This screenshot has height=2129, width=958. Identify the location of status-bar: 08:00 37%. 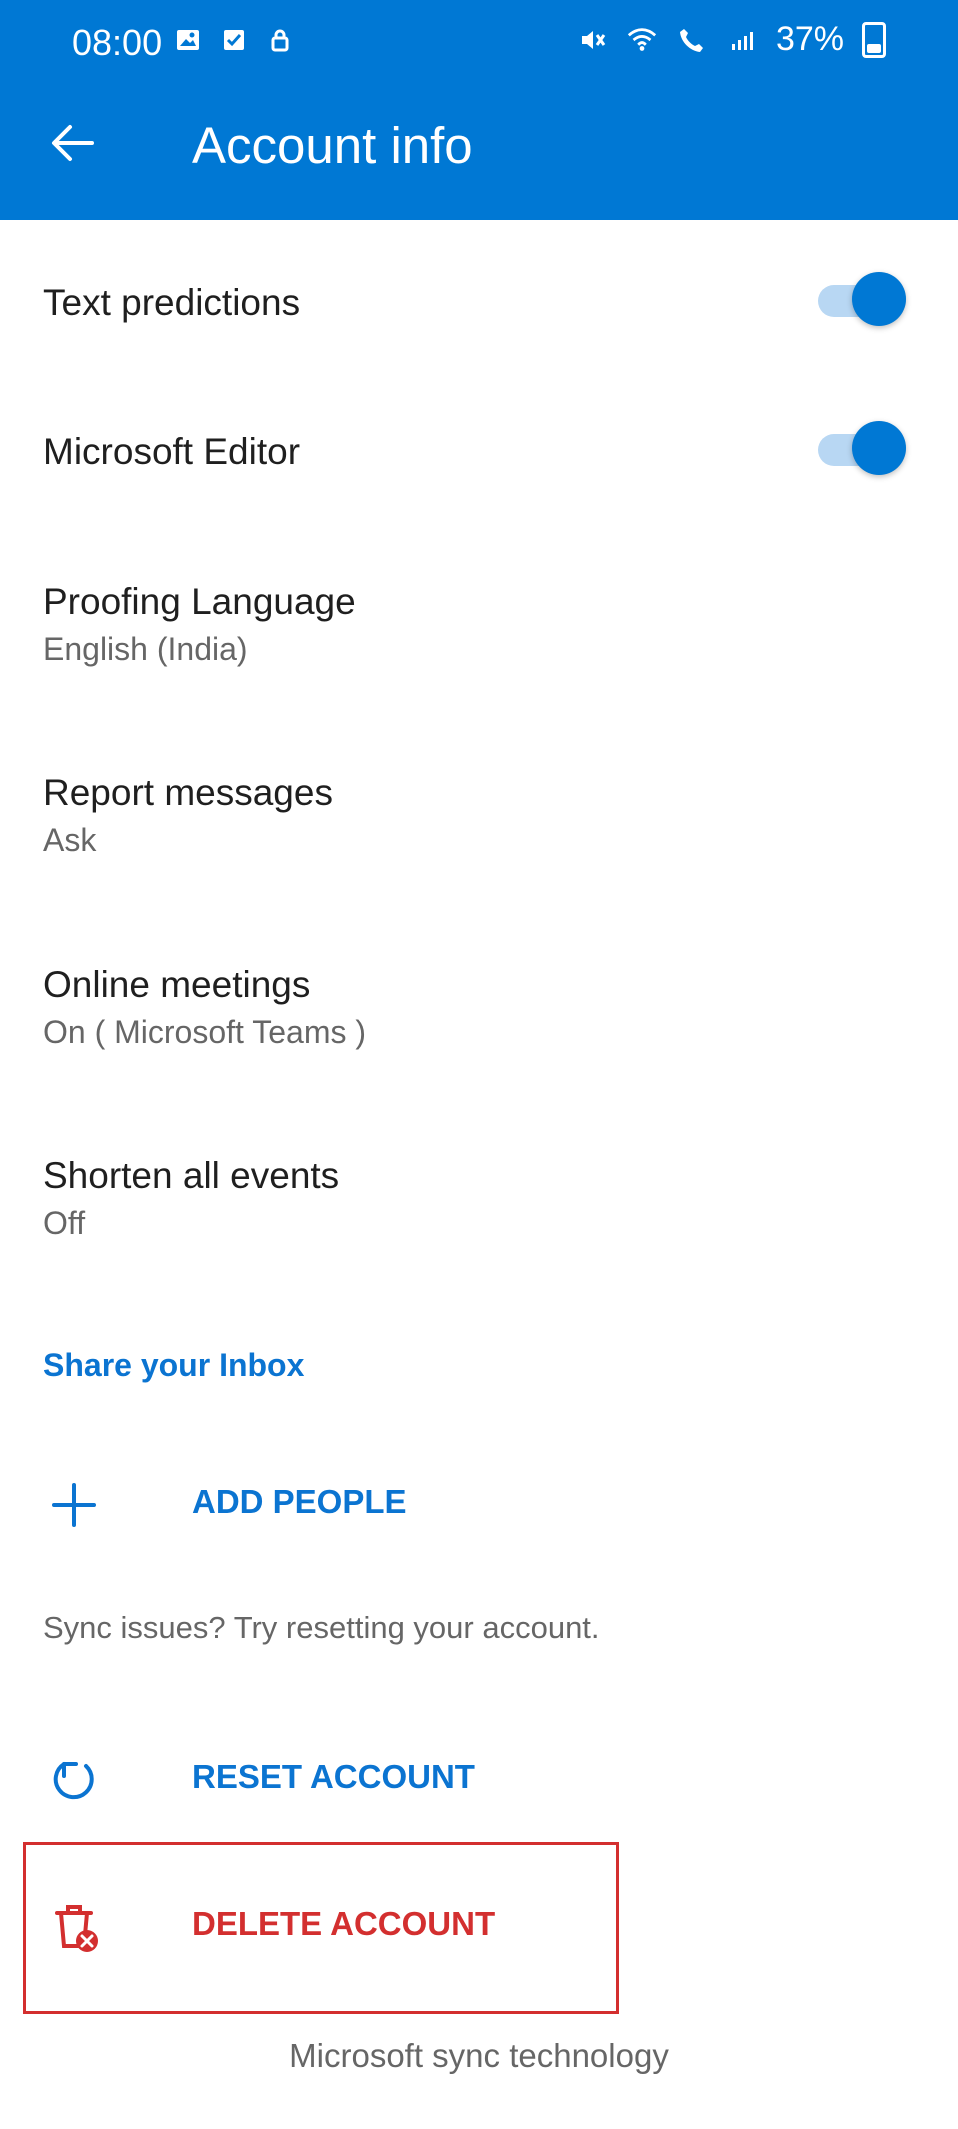
(479, 45).